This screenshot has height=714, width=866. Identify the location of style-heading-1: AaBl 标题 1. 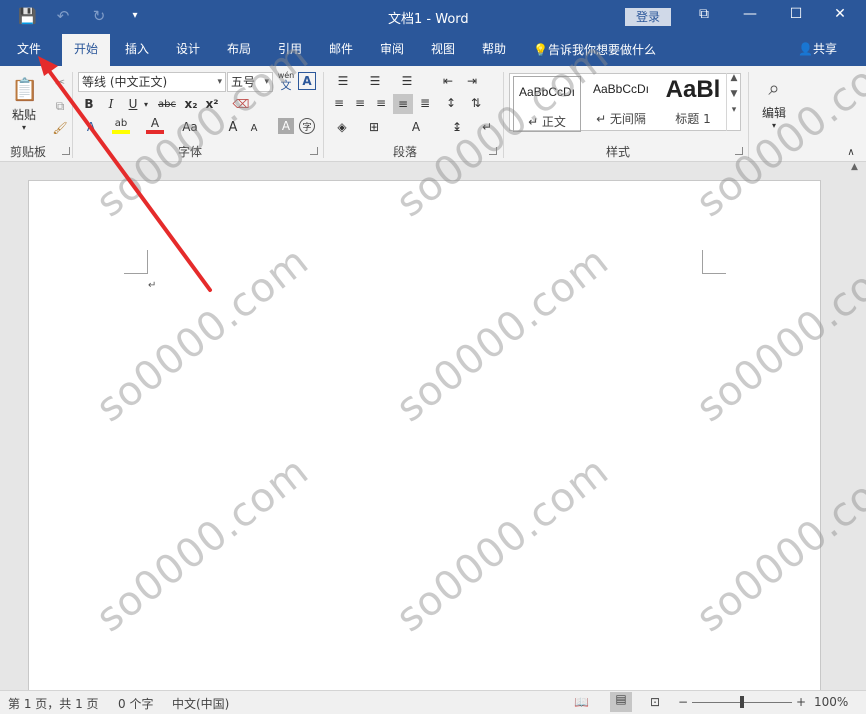
(693, 102).